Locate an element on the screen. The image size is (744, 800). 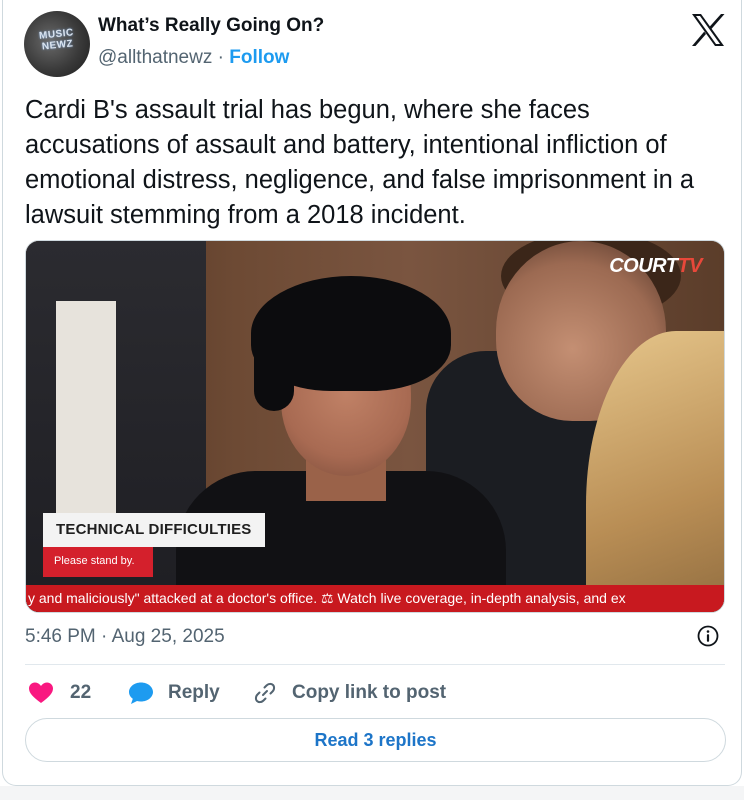
reply-bubble-icon is located at coordinates (141, 693).